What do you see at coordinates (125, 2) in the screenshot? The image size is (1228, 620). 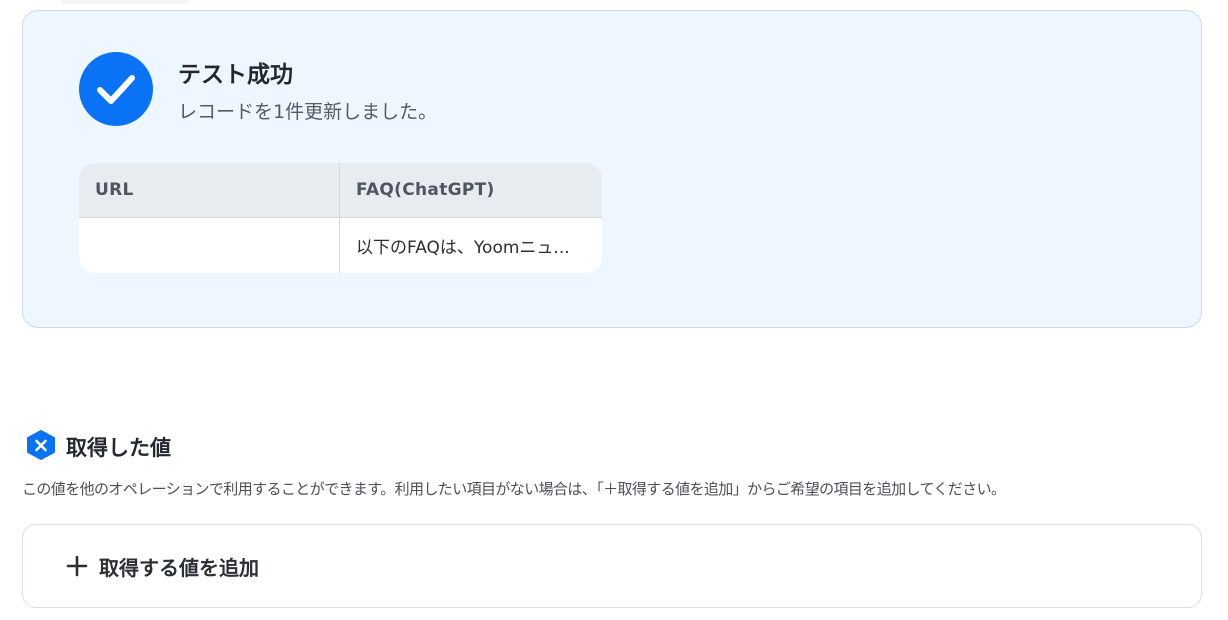 I see `top-shadow` at bounding box center [125, 2].